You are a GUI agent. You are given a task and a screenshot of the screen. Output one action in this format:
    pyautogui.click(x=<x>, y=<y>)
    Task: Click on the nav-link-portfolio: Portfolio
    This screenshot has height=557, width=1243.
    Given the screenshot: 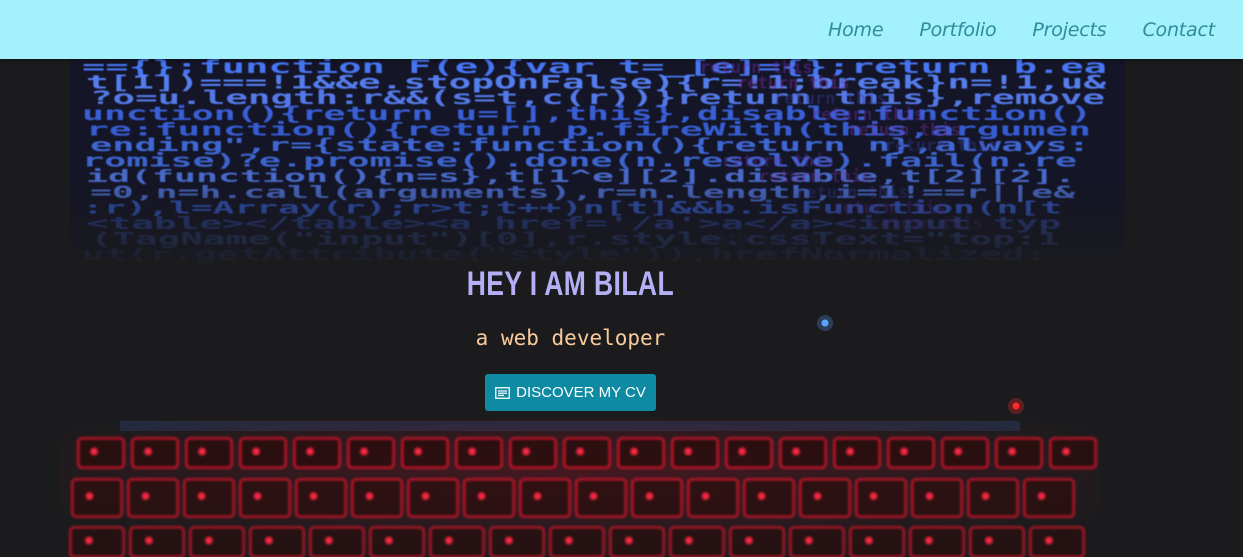 What is the action you would take?
    pyautogui.click(x=957, y=30)
    